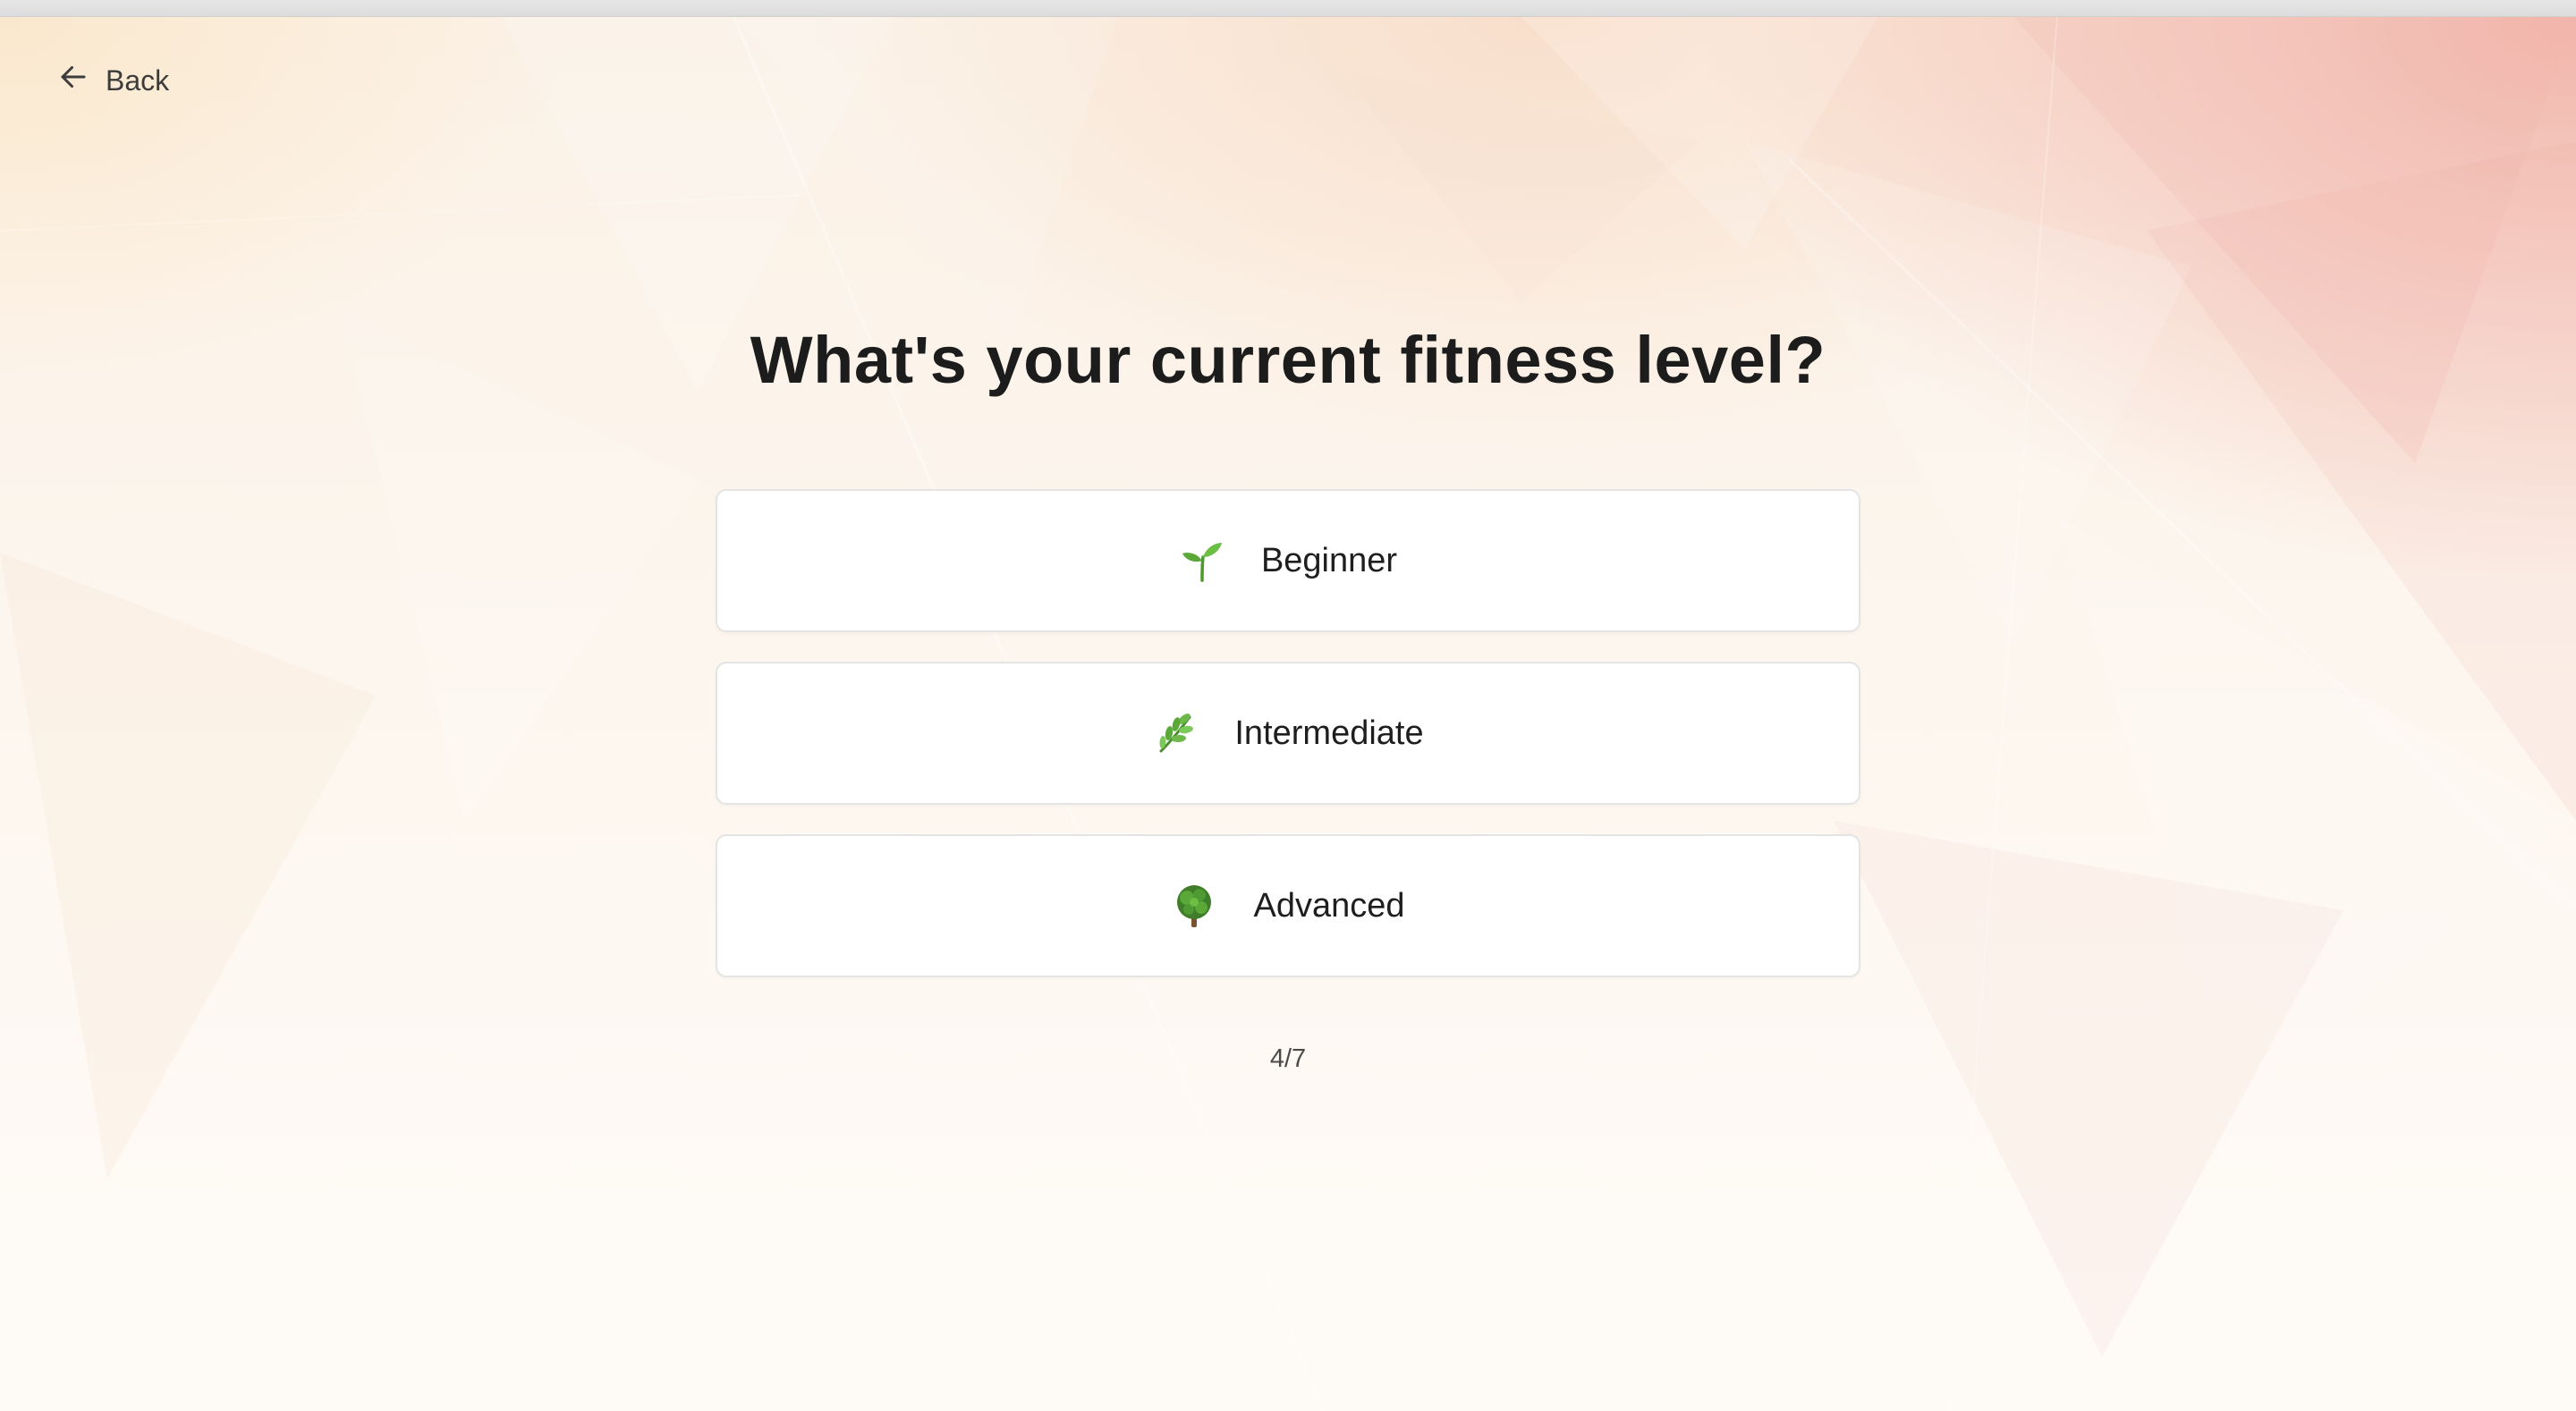  I want to click on option-intermediate: Intermediate, so click(1288, 734).